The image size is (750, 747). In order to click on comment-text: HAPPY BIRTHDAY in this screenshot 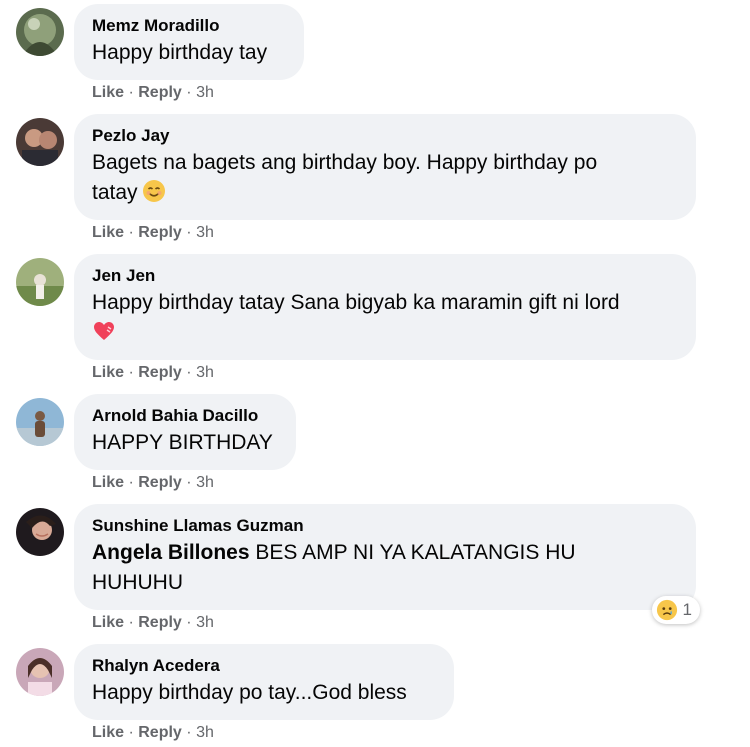, I will do `click(185, 443)`.